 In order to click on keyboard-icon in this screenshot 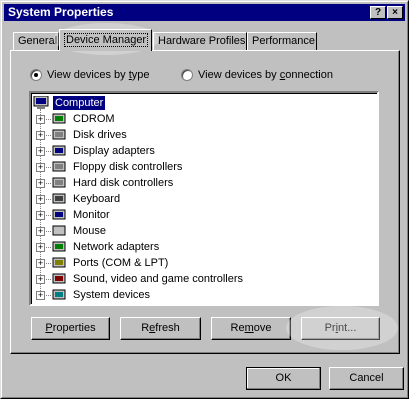, I will do `click(59, 199)`.